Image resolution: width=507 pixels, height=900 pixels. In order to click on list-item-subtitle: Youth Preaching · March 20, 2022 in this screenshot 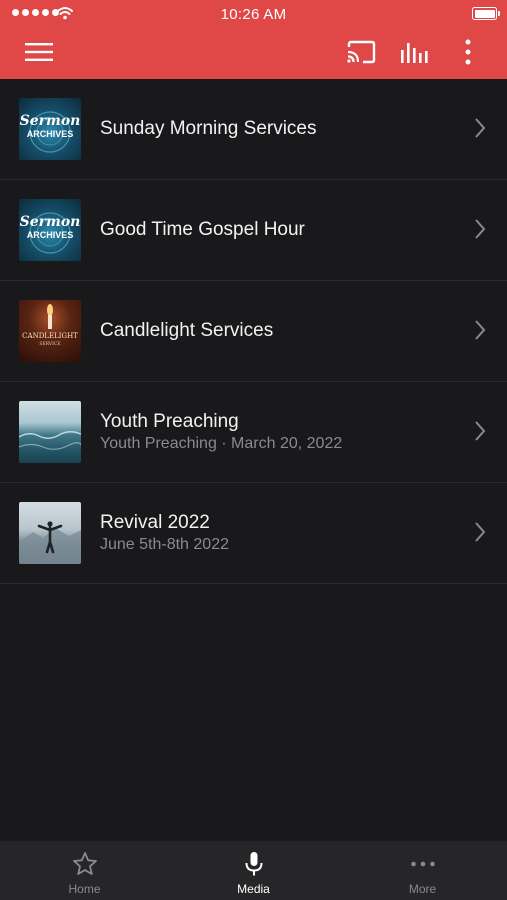, I will do `click(221, 443)`.